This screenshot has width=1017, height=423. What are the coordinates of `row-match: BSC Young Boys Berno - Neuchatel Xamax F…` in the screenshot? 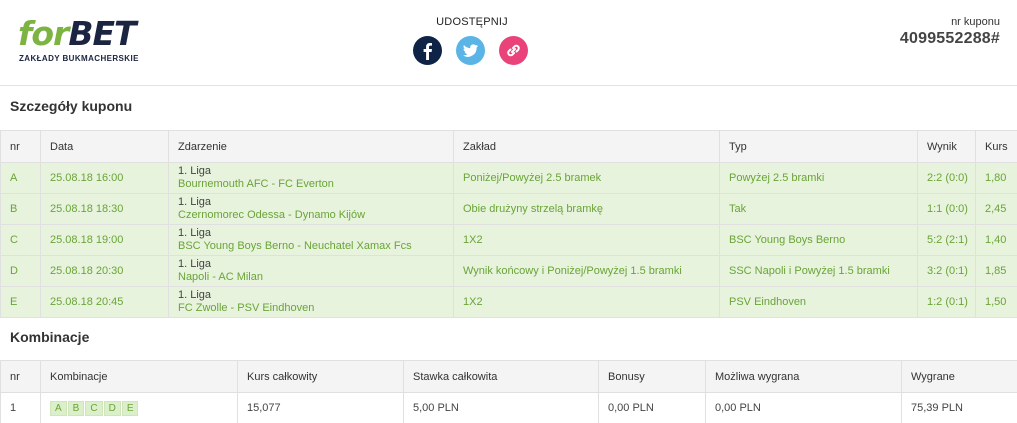 It's located at (311, 246).